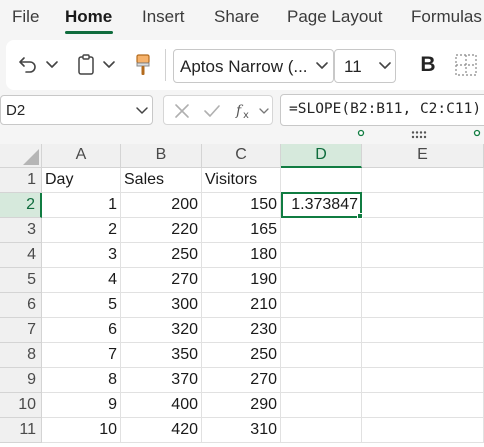 The height and width of the screenshot is (447, 484). Describe the element at coordinates (423, 405) in the screenshot. I see `cell-e10` at that location.